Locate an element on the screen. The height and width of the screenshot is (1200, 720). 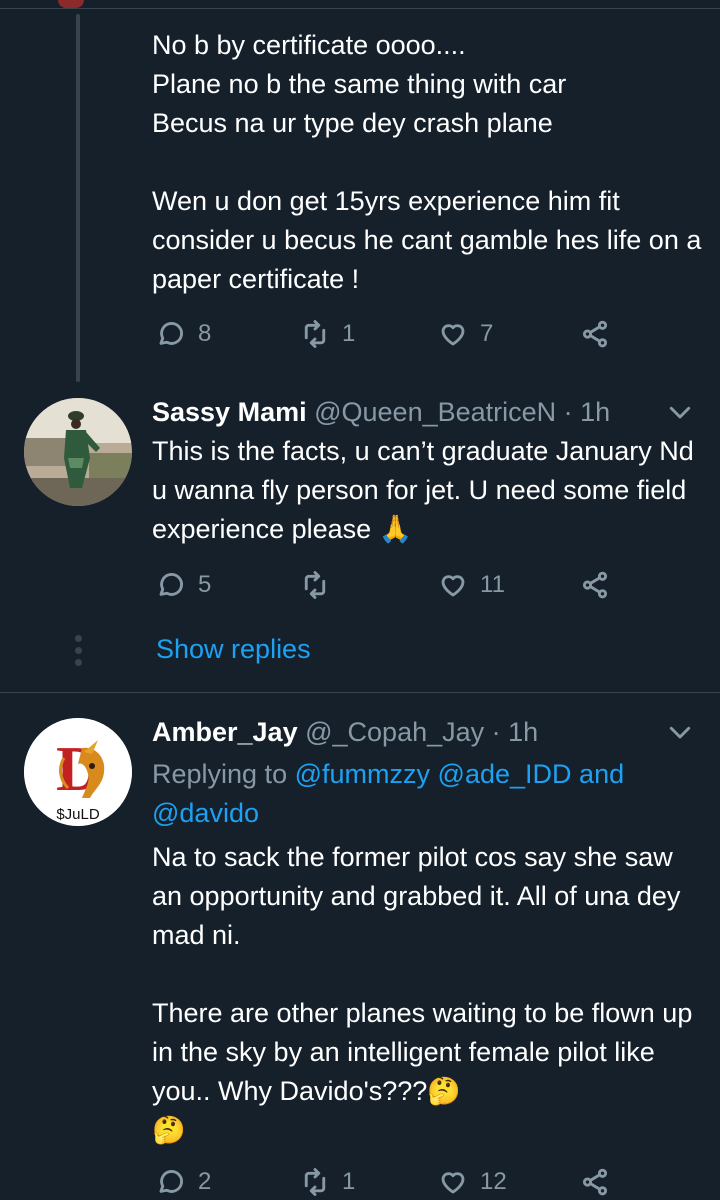
mention-link: @ade_IDD is located at coordinates (505, 774).